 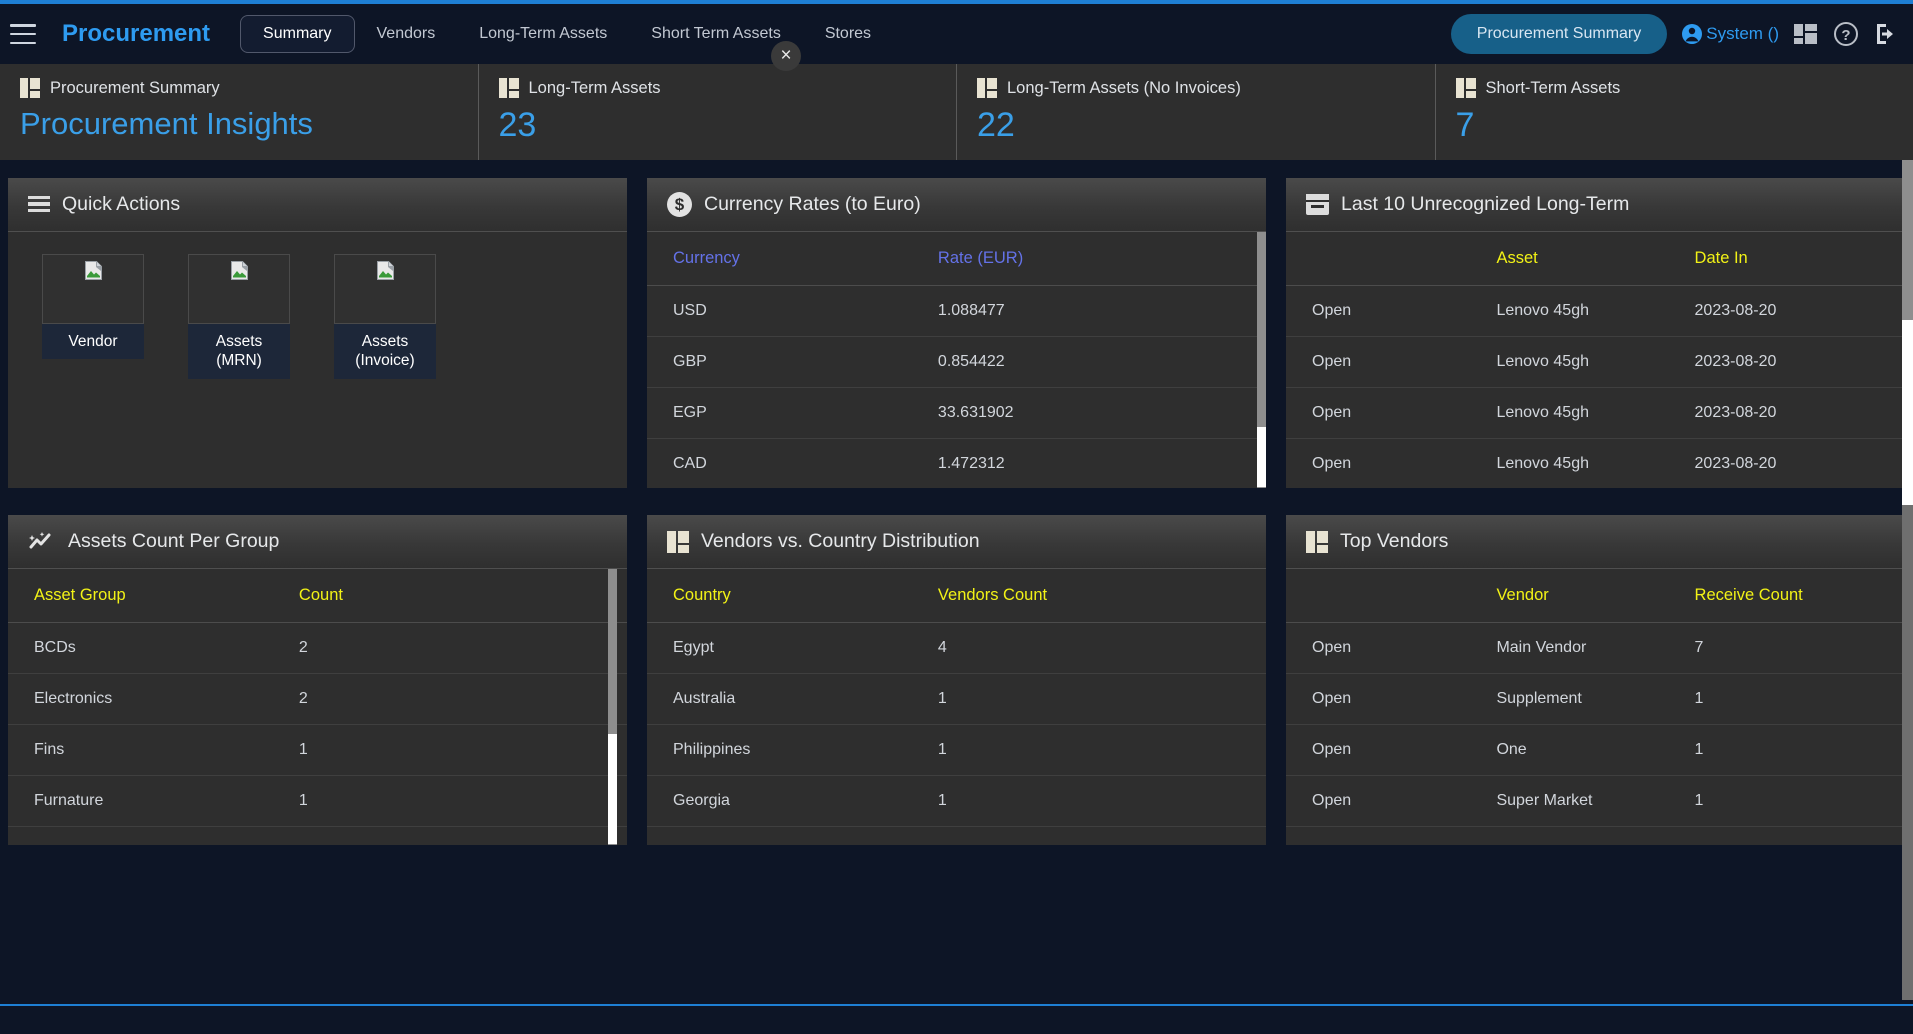 What do you see at coordinates (840, 541) in the screenshot?
I see `card-title: Vendors vs. Country Distribution` at bounding box center [840, 541].